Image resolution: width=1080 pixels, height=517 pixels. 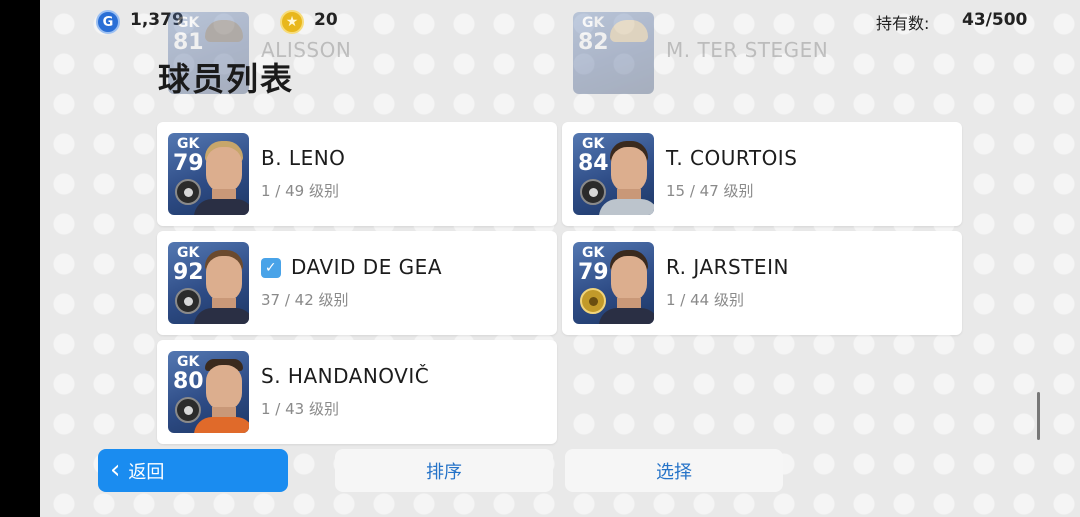 What do you see at coordinates (762, 283) in the screenshot?
I see `player-card-jarstein: GK 79 R. JARSTEIN 1 / 44 级别` at bounding box center [762, 283].